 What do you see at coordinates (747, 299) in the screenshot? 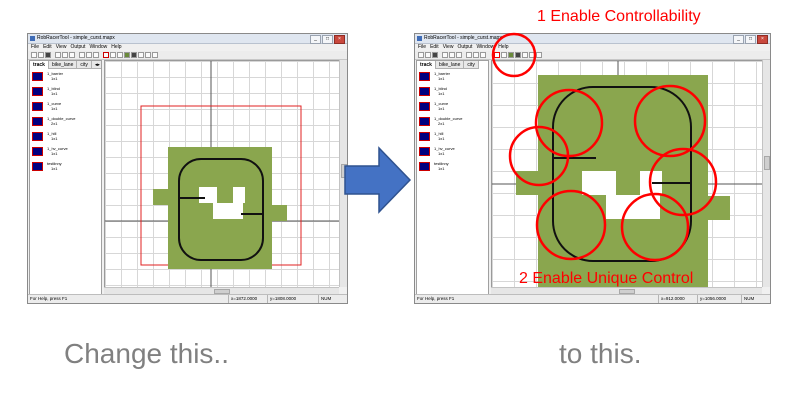
I see `status-num-indicator: NUM` at bounding box center [747, 299].